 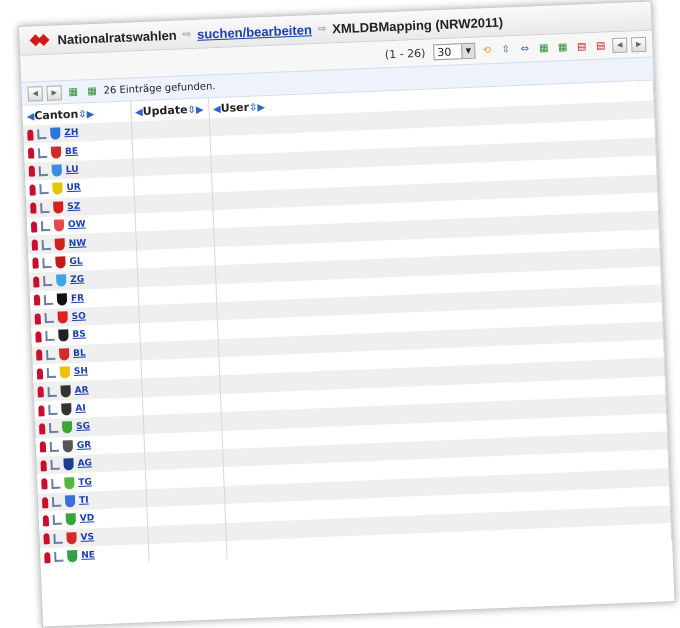 I want to click on canton-link: BL, so click(x=79, y=353).